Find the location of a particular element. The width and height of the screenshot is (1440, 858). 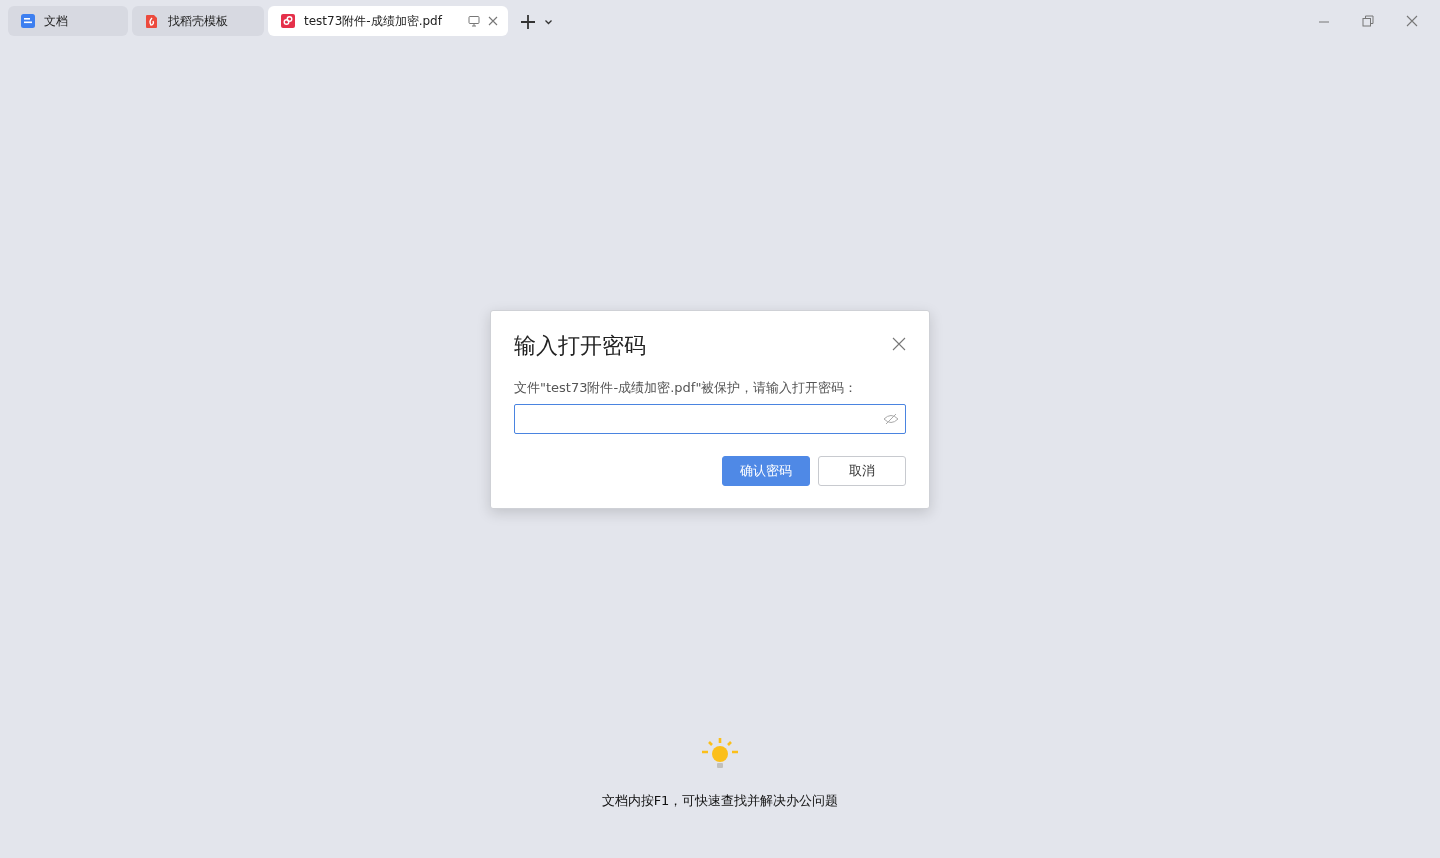

tab-label: 文档 is located at coordinates (56, 21).